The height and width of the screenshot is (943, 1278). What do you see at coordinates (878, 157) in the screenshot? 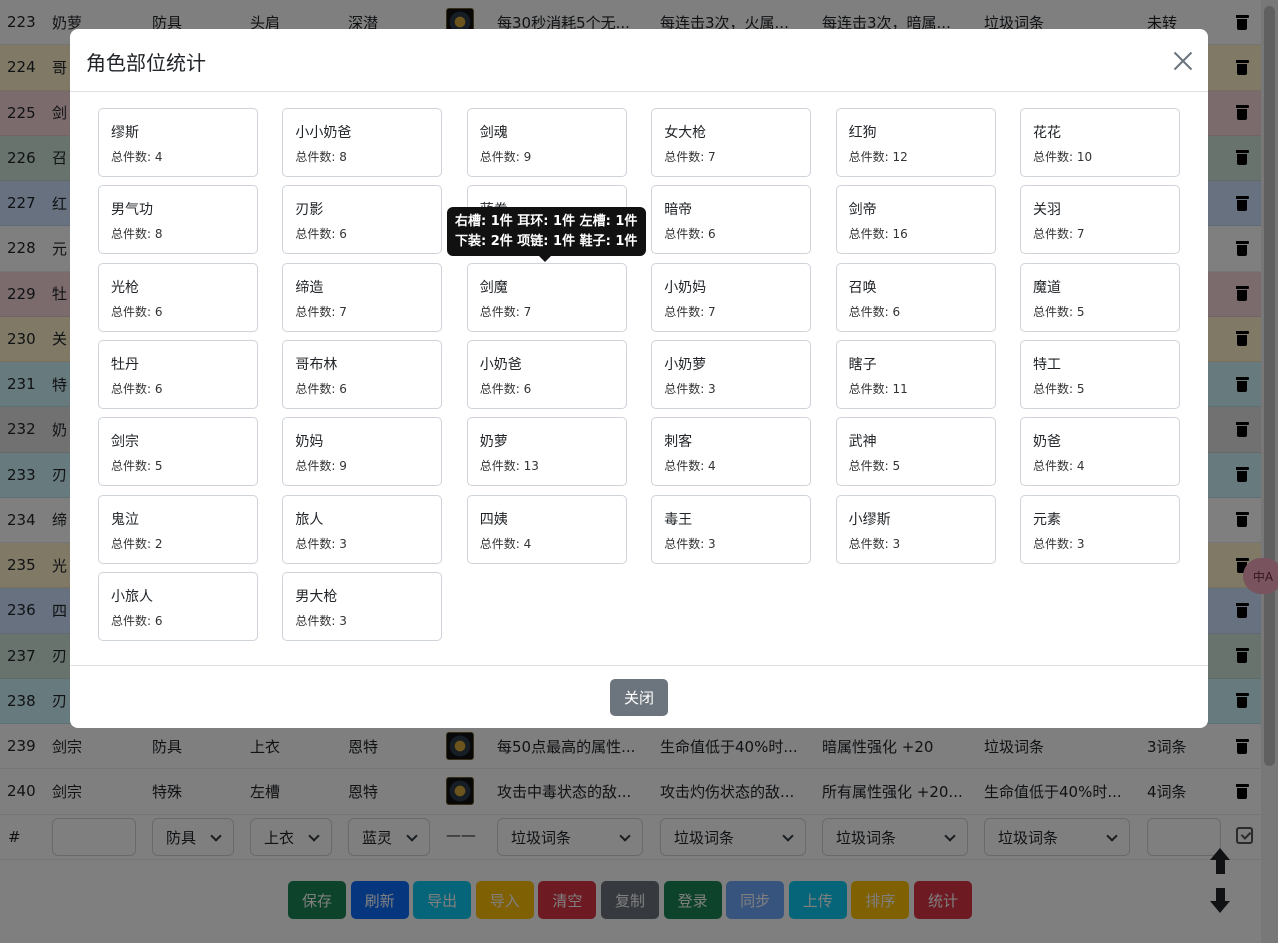
I see `role-item-count: 总件数: 12` at bounding box center [878, 157].